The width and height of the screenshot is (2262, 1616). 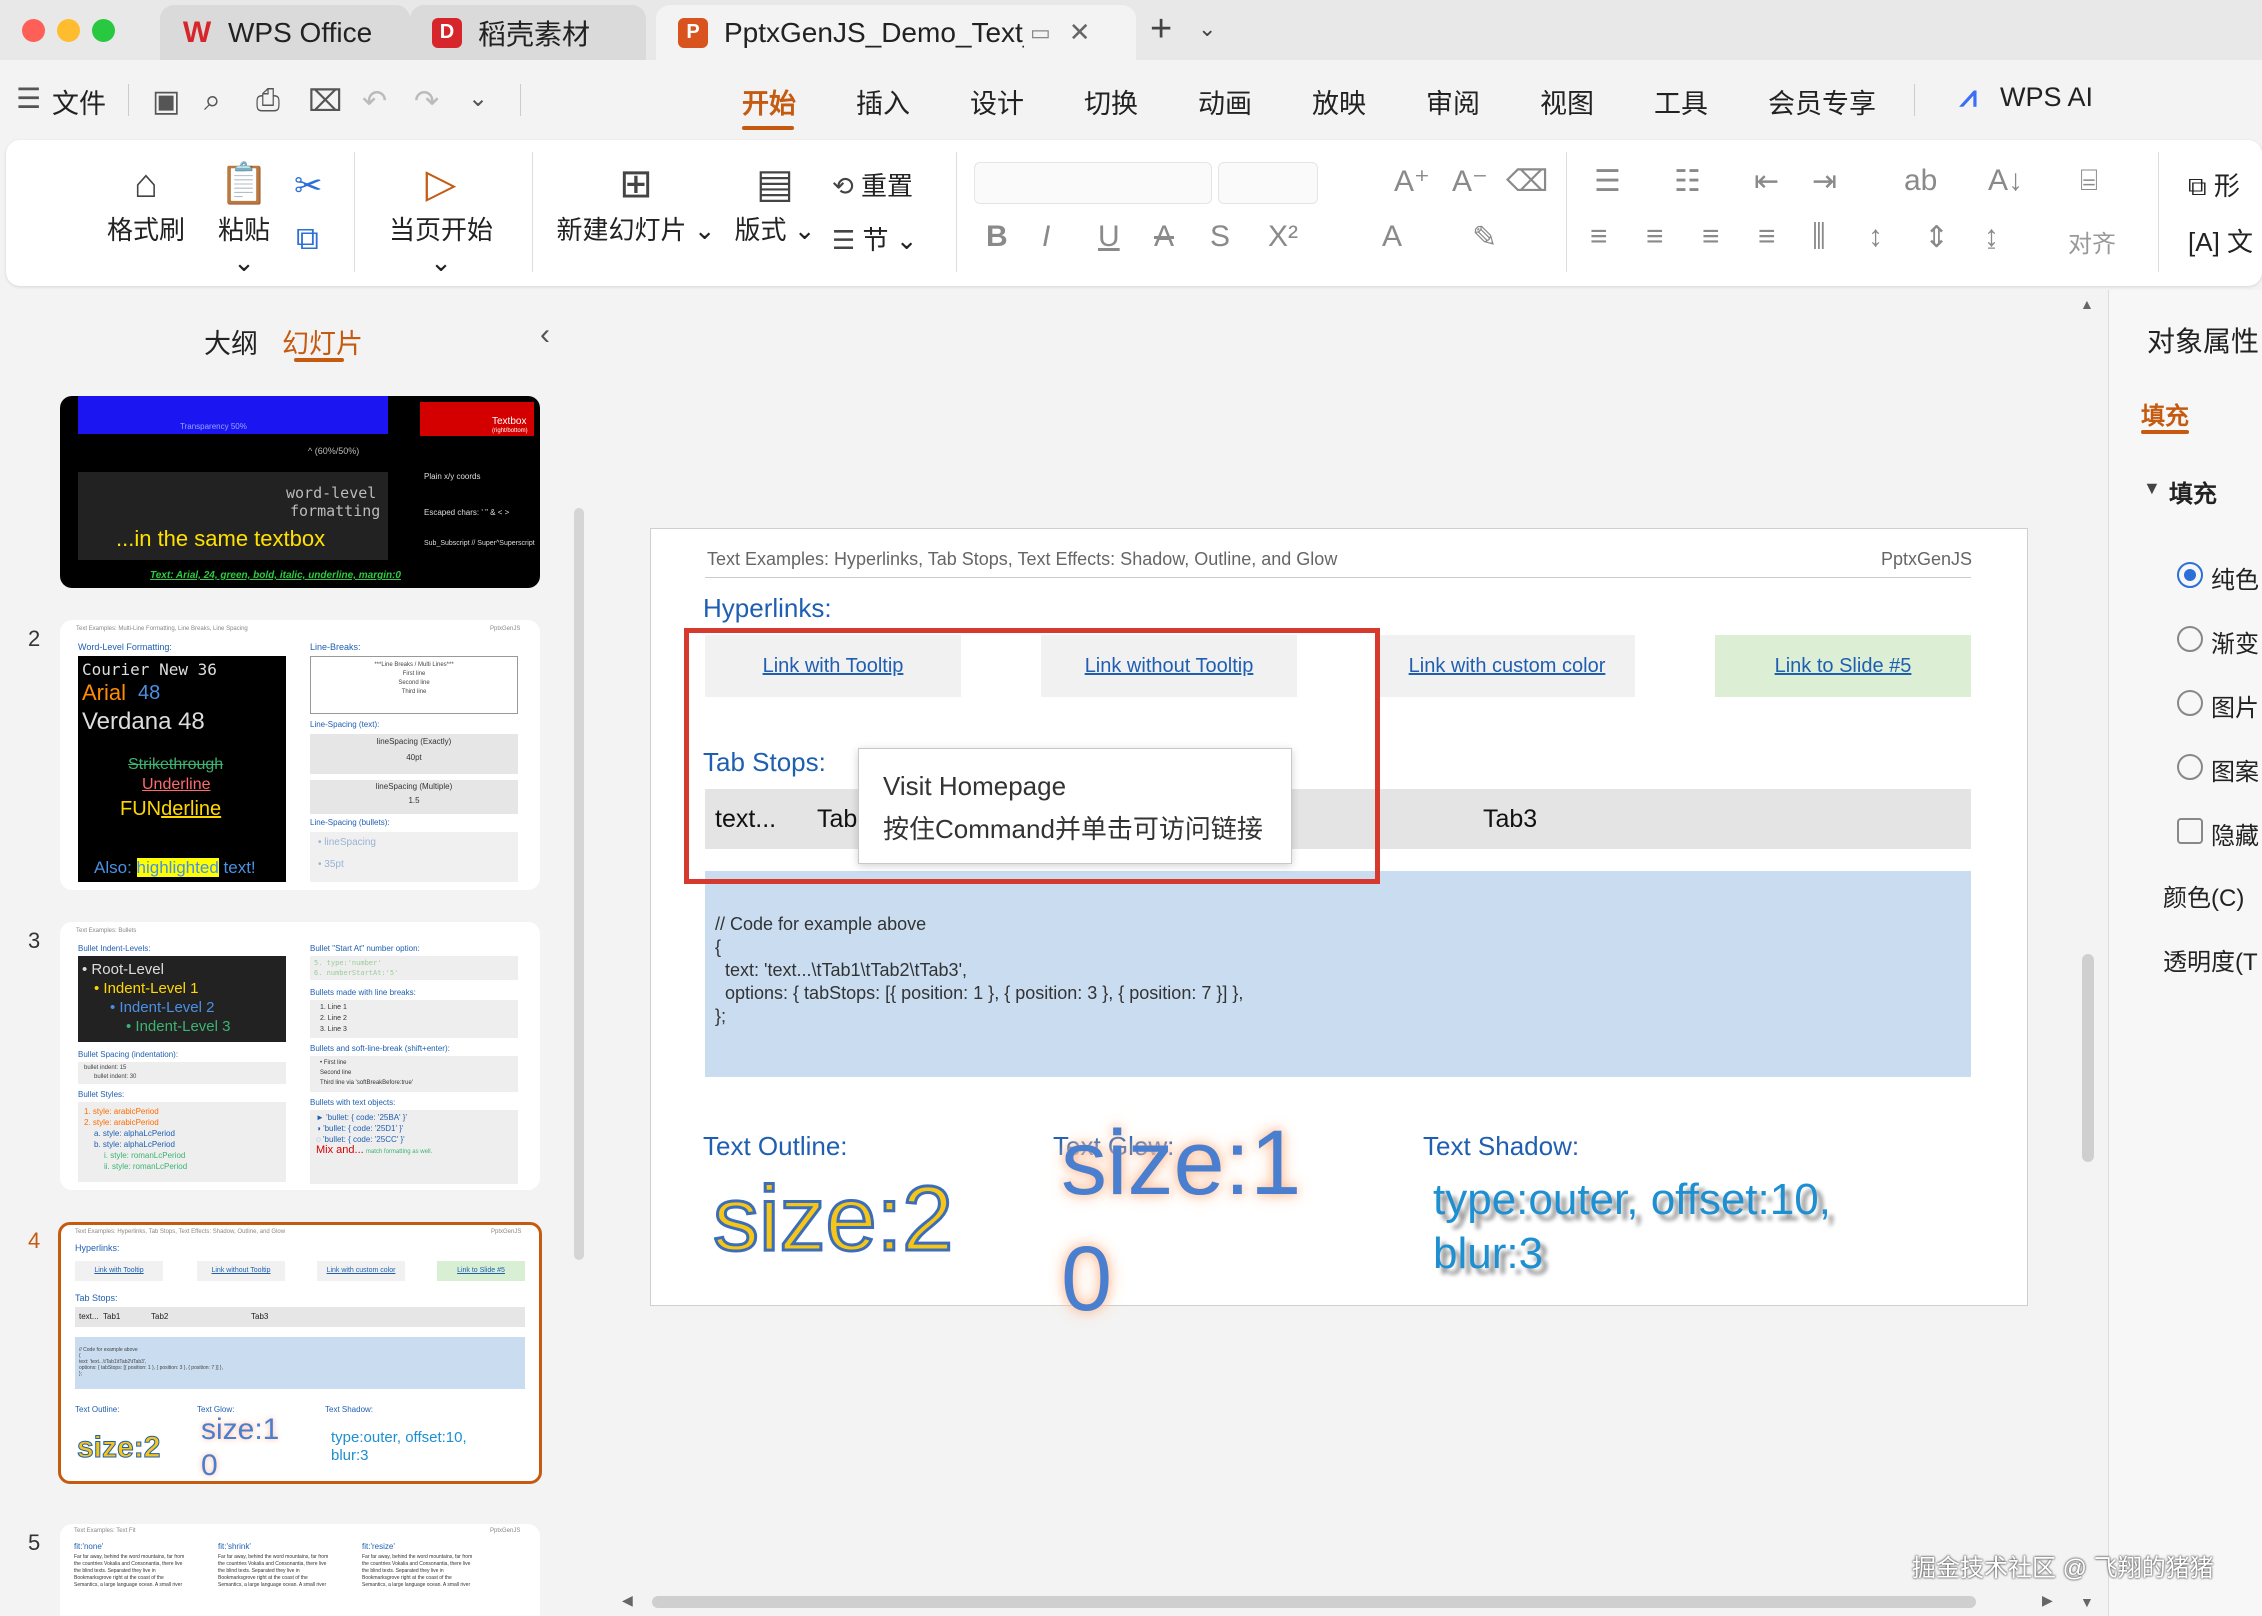 I want to click on scroll-down-arrow-icon: ▼, so click(x=2087, y=1602).